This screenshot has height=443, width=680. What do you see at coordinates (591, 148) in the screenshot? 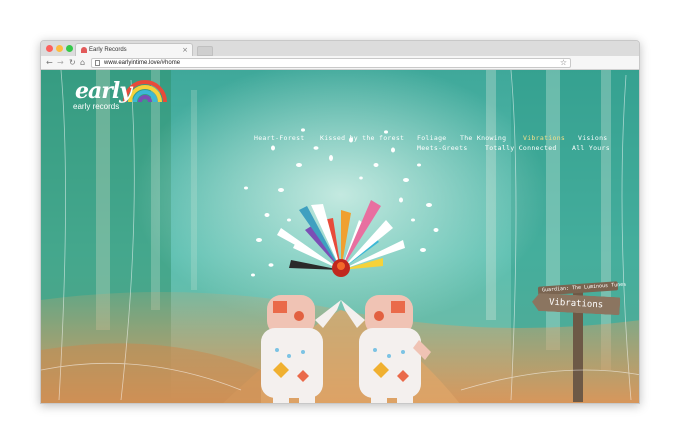
I see `nav-all-yours: All Yours` at bounding box center [591, 148].